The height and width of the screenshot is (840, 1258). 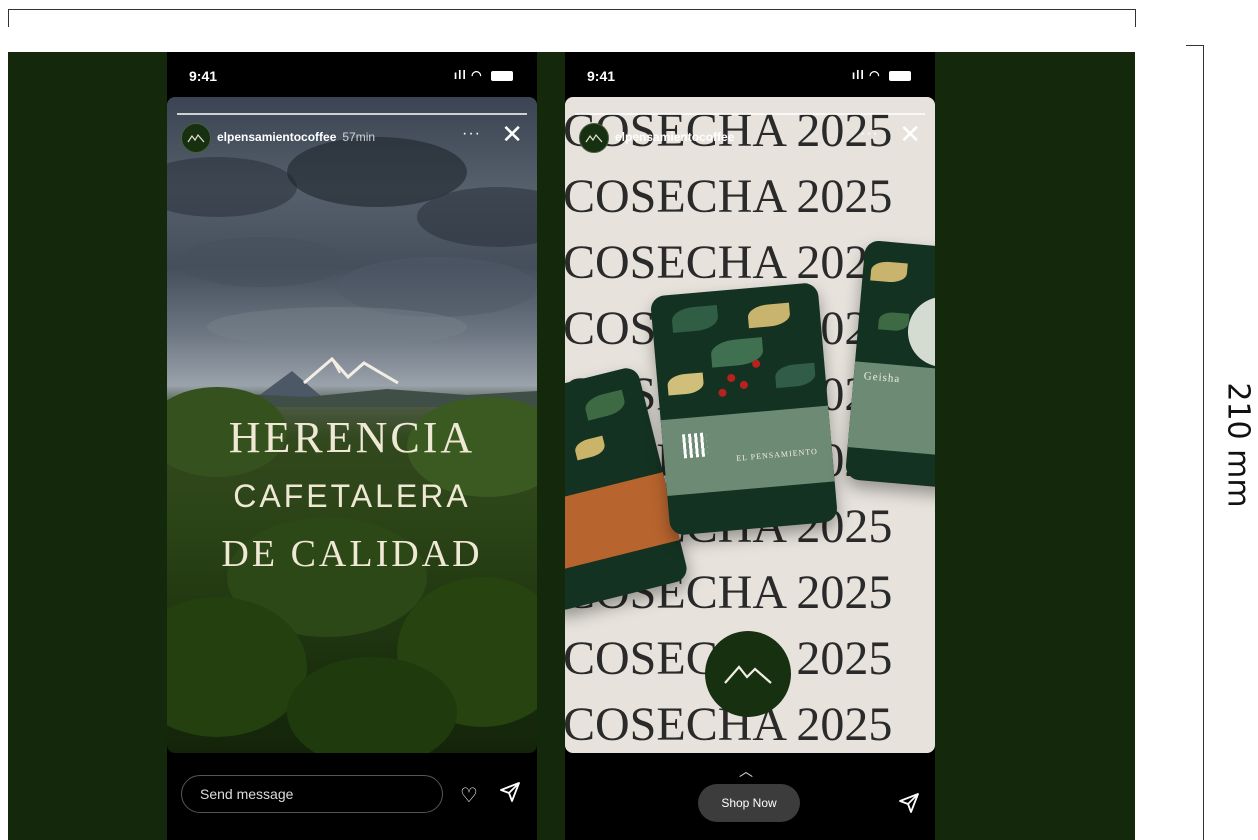 What do you see at coordinates (744, 409) in the screenshot?
I see `coffee-bag-center: EL PENSAMIENTO` at bounding box center [744, 409].